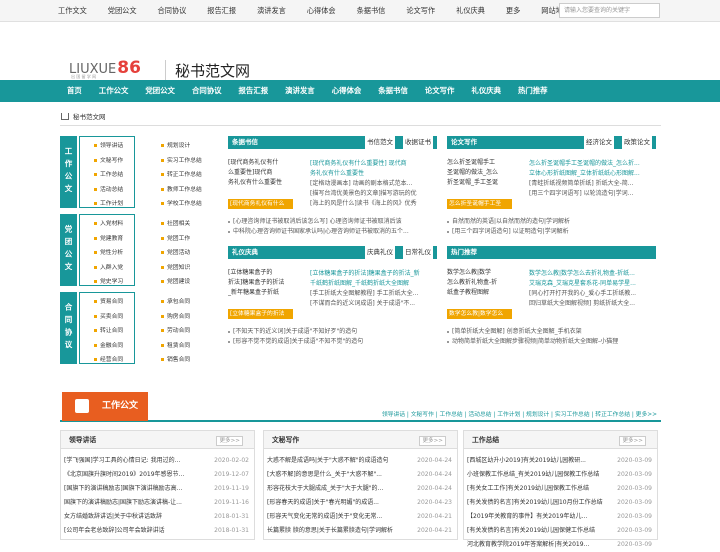 The width and height of the screenshot is (720, 552). What do you see at coordinates (333, 332) in the screenshot?
I see `list-item: [不知天下的近义词]关于成语"不知好歹"的造句` at bounding box center [333, 332].